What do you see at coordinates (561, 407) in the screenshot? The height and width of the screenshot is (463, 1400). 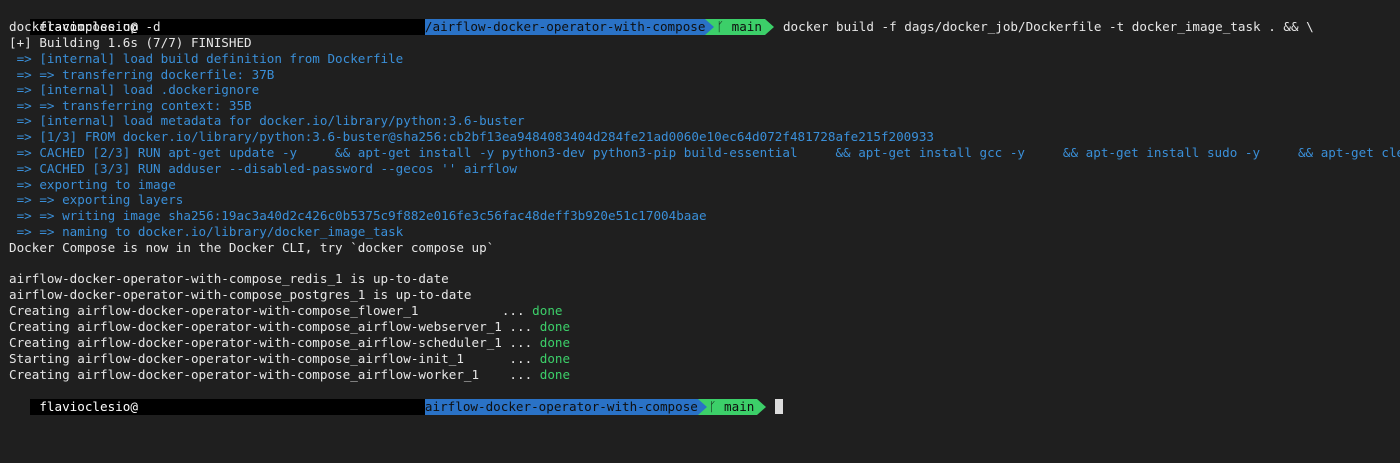 I see `prompt-directory: airflow-docker-operator-with-compose` at bounding box center [561, 407].